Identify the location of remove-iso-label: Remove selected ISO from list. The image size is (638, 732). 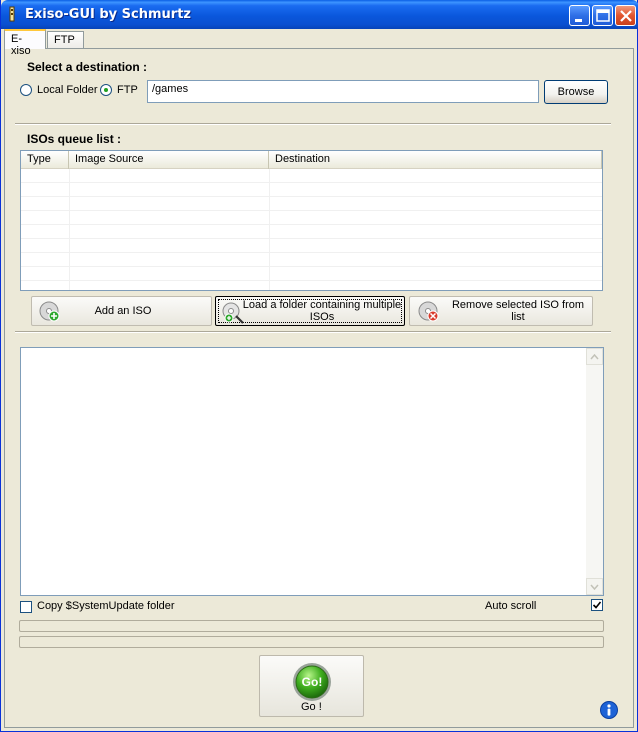
(518, 311).